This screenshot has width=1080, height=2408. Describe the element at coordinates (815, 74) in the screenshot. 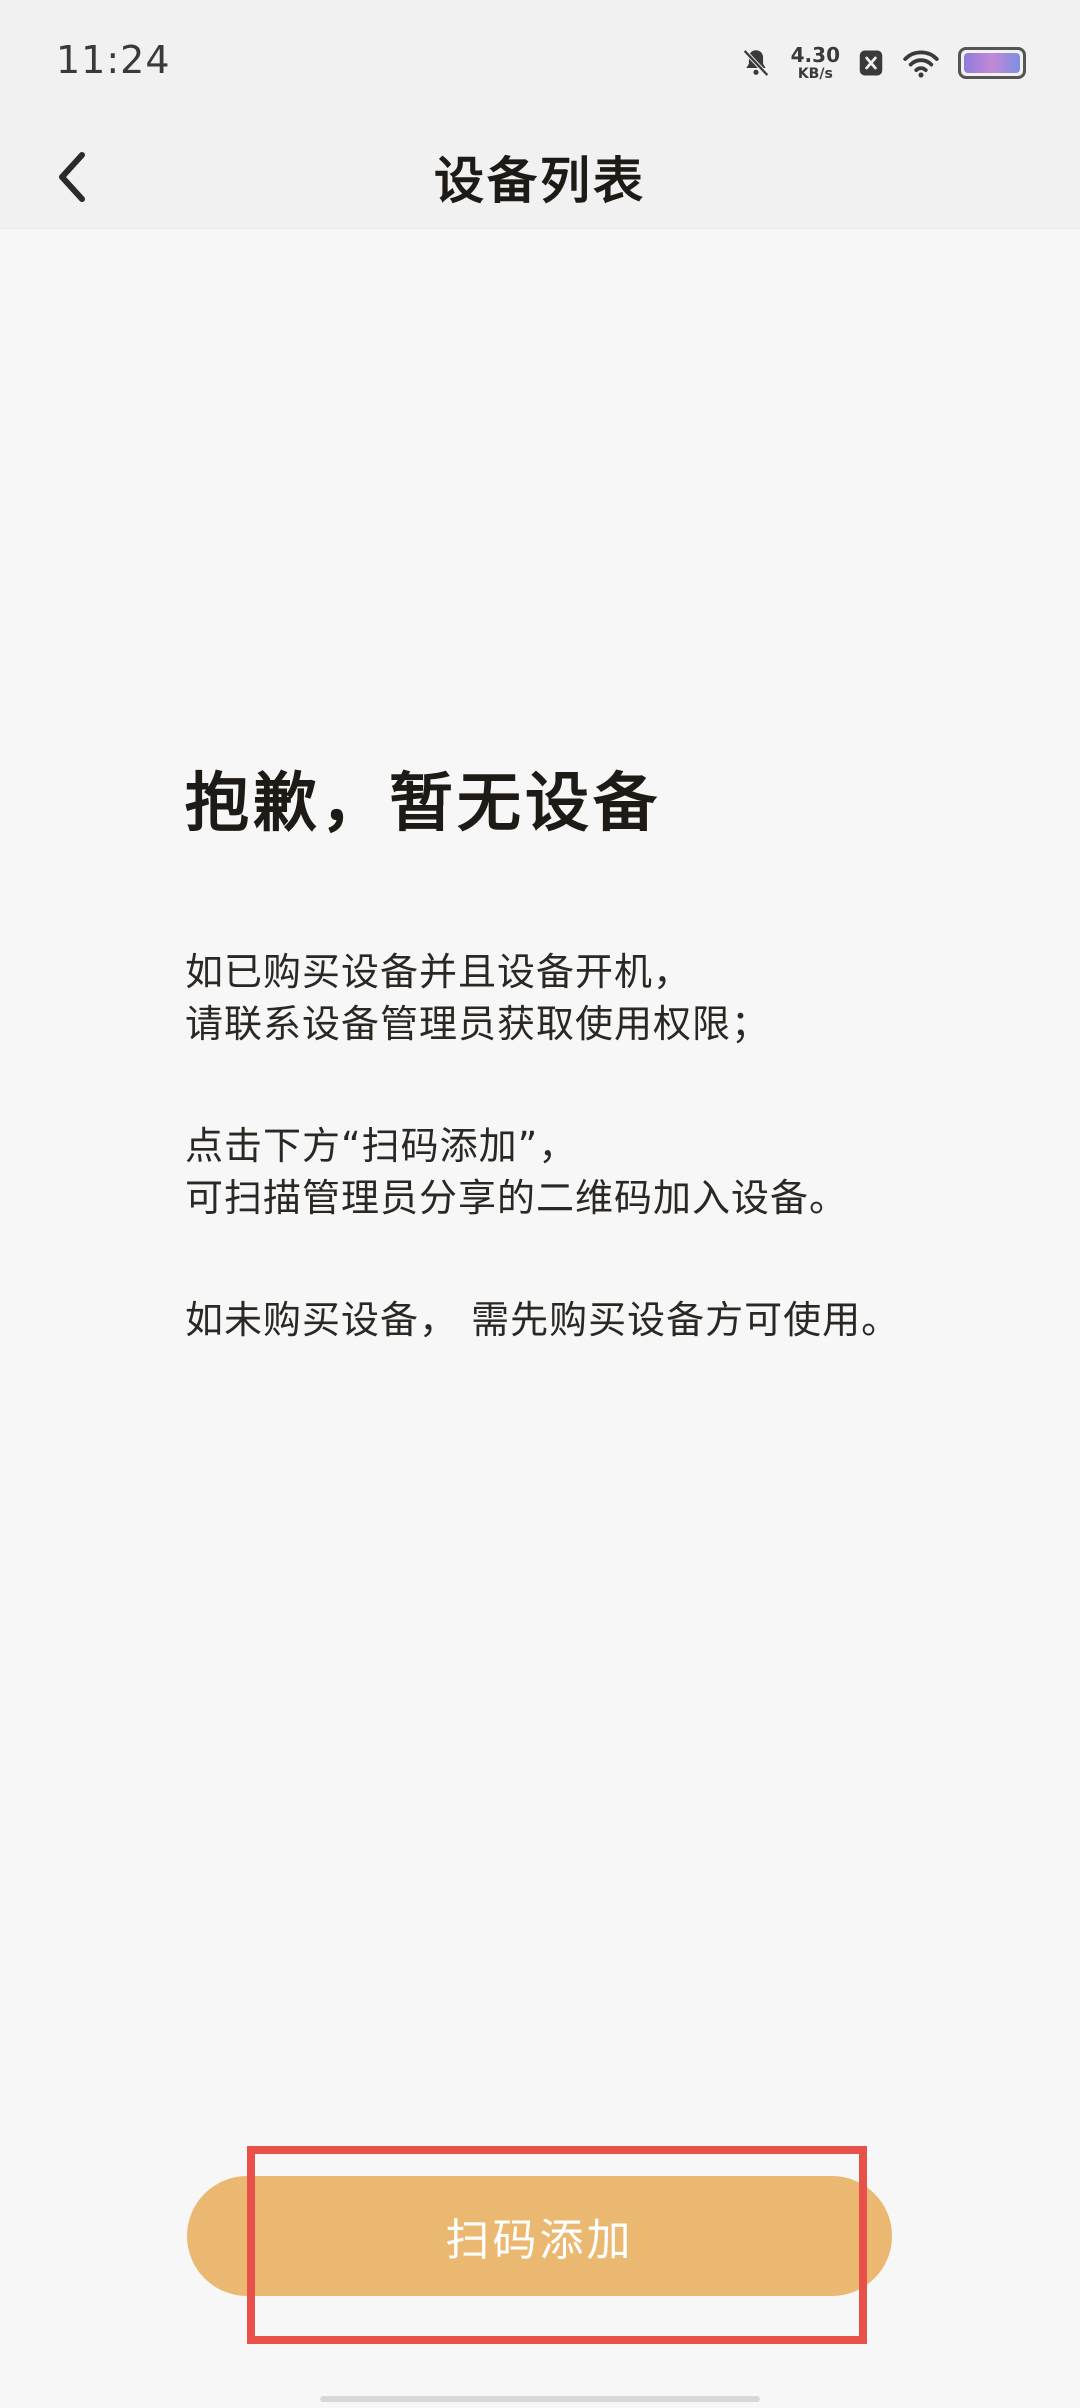

I see `network-speed-unit: KB/s` at that location.